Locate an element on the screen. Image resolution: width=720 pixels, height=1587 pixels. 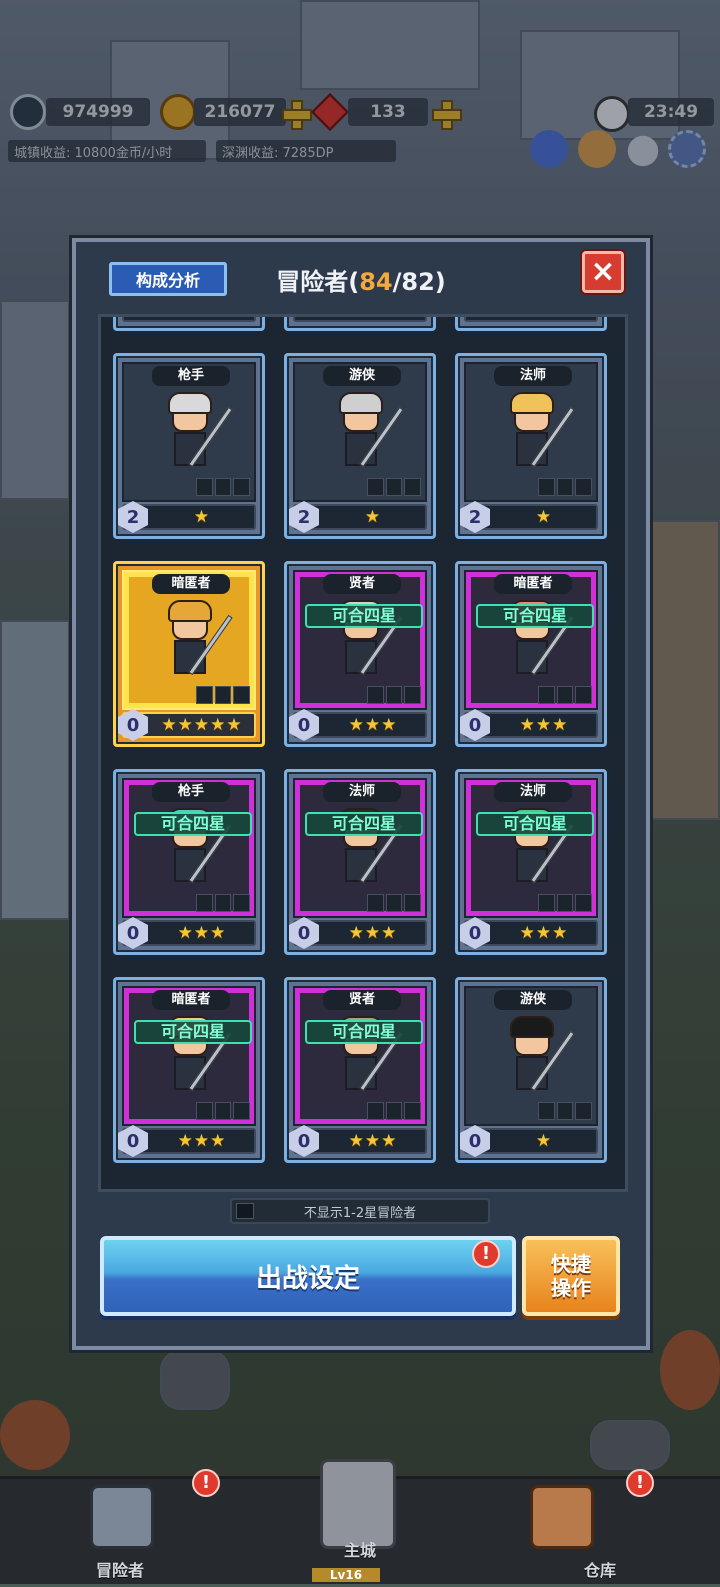
class-label: 暗匿者 is located at coordinates (191, 1000).